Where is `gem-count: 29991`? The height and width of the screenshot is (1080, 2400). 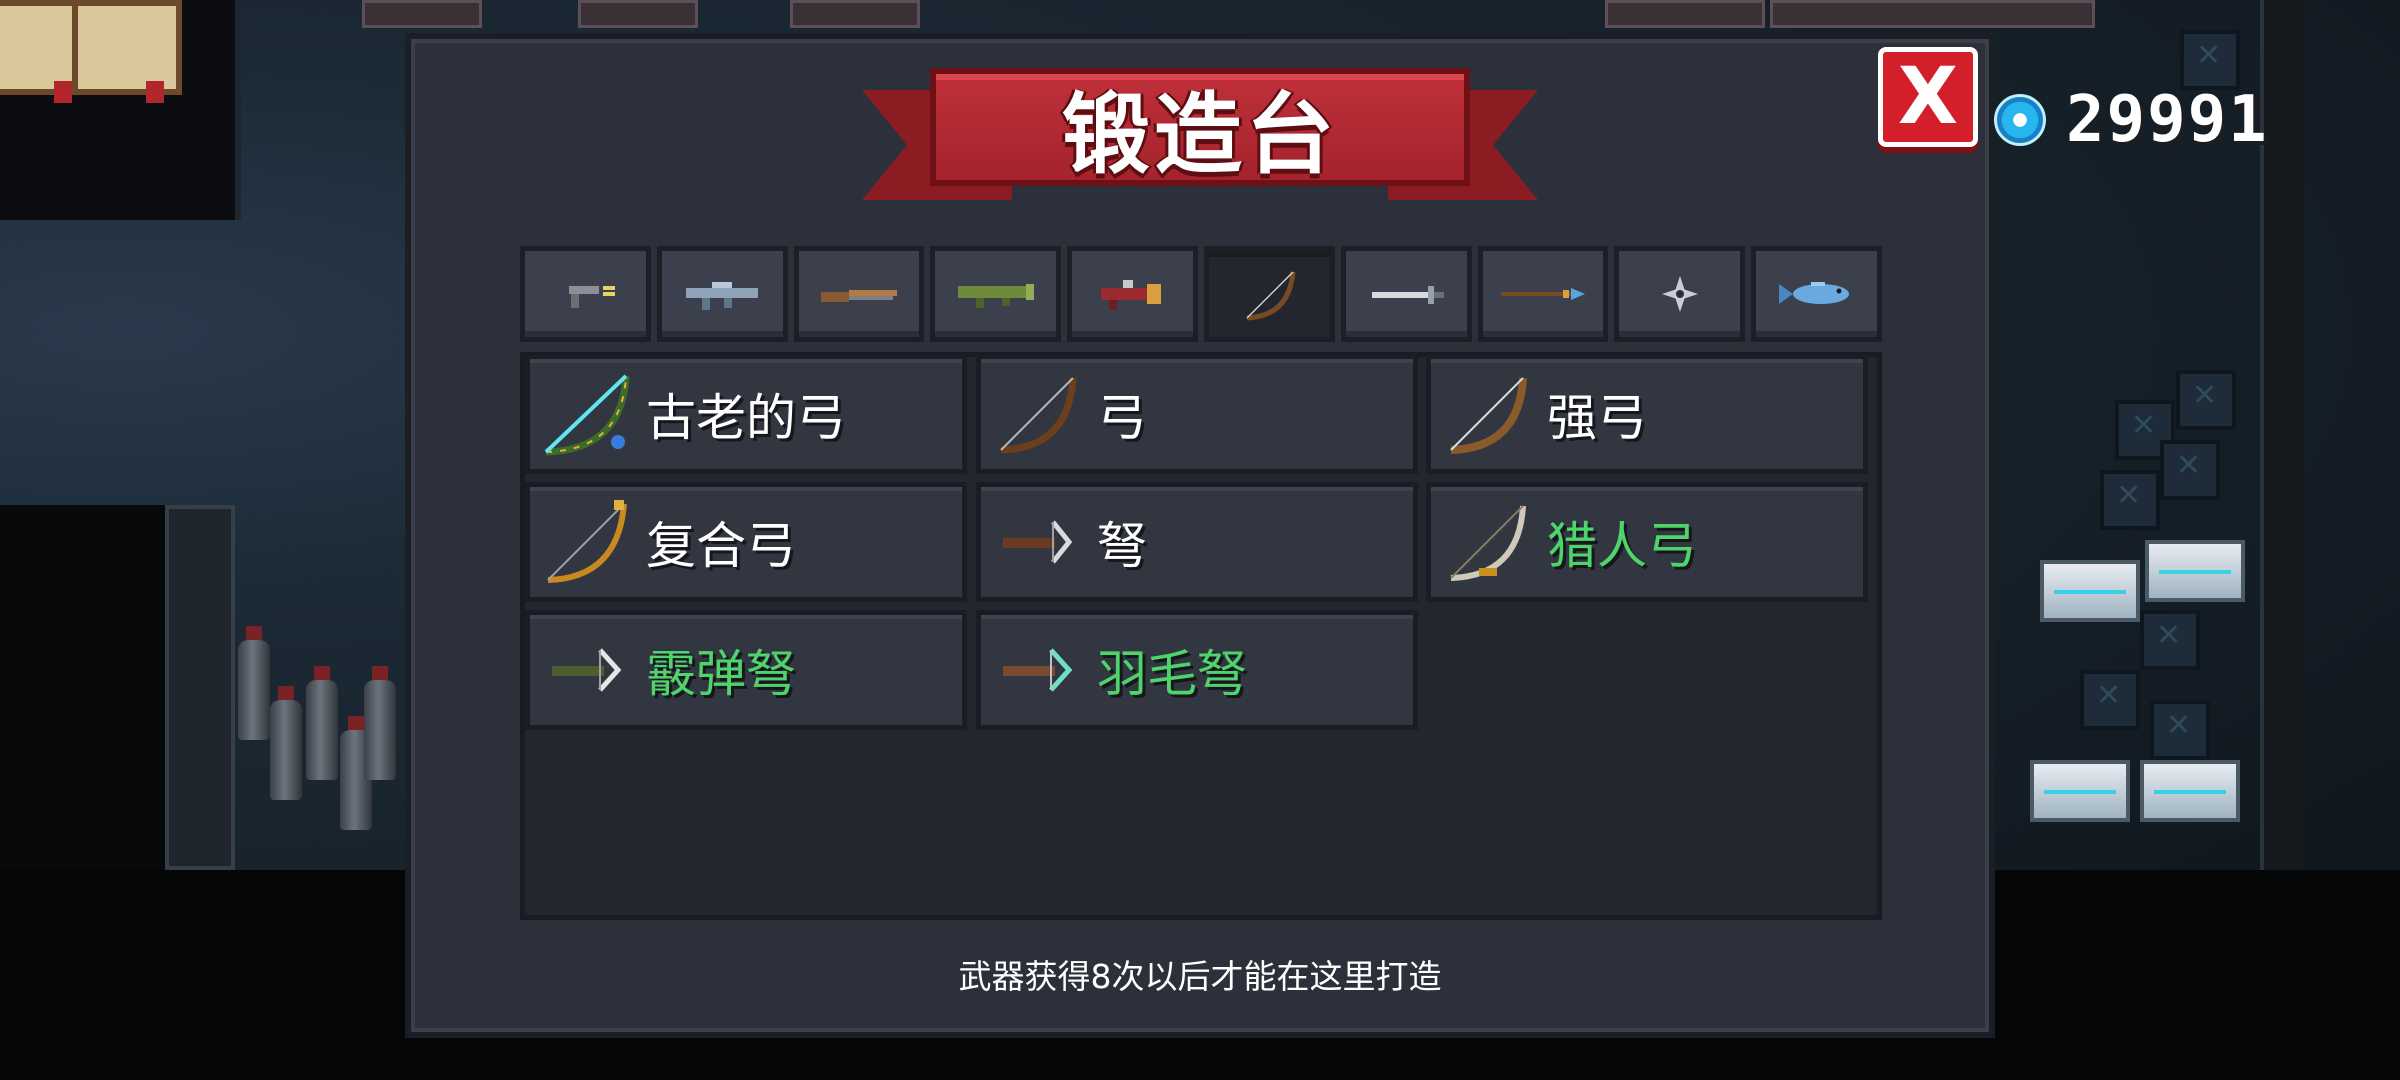
gem-count: 29991 is located at coordinates (2167, 120).